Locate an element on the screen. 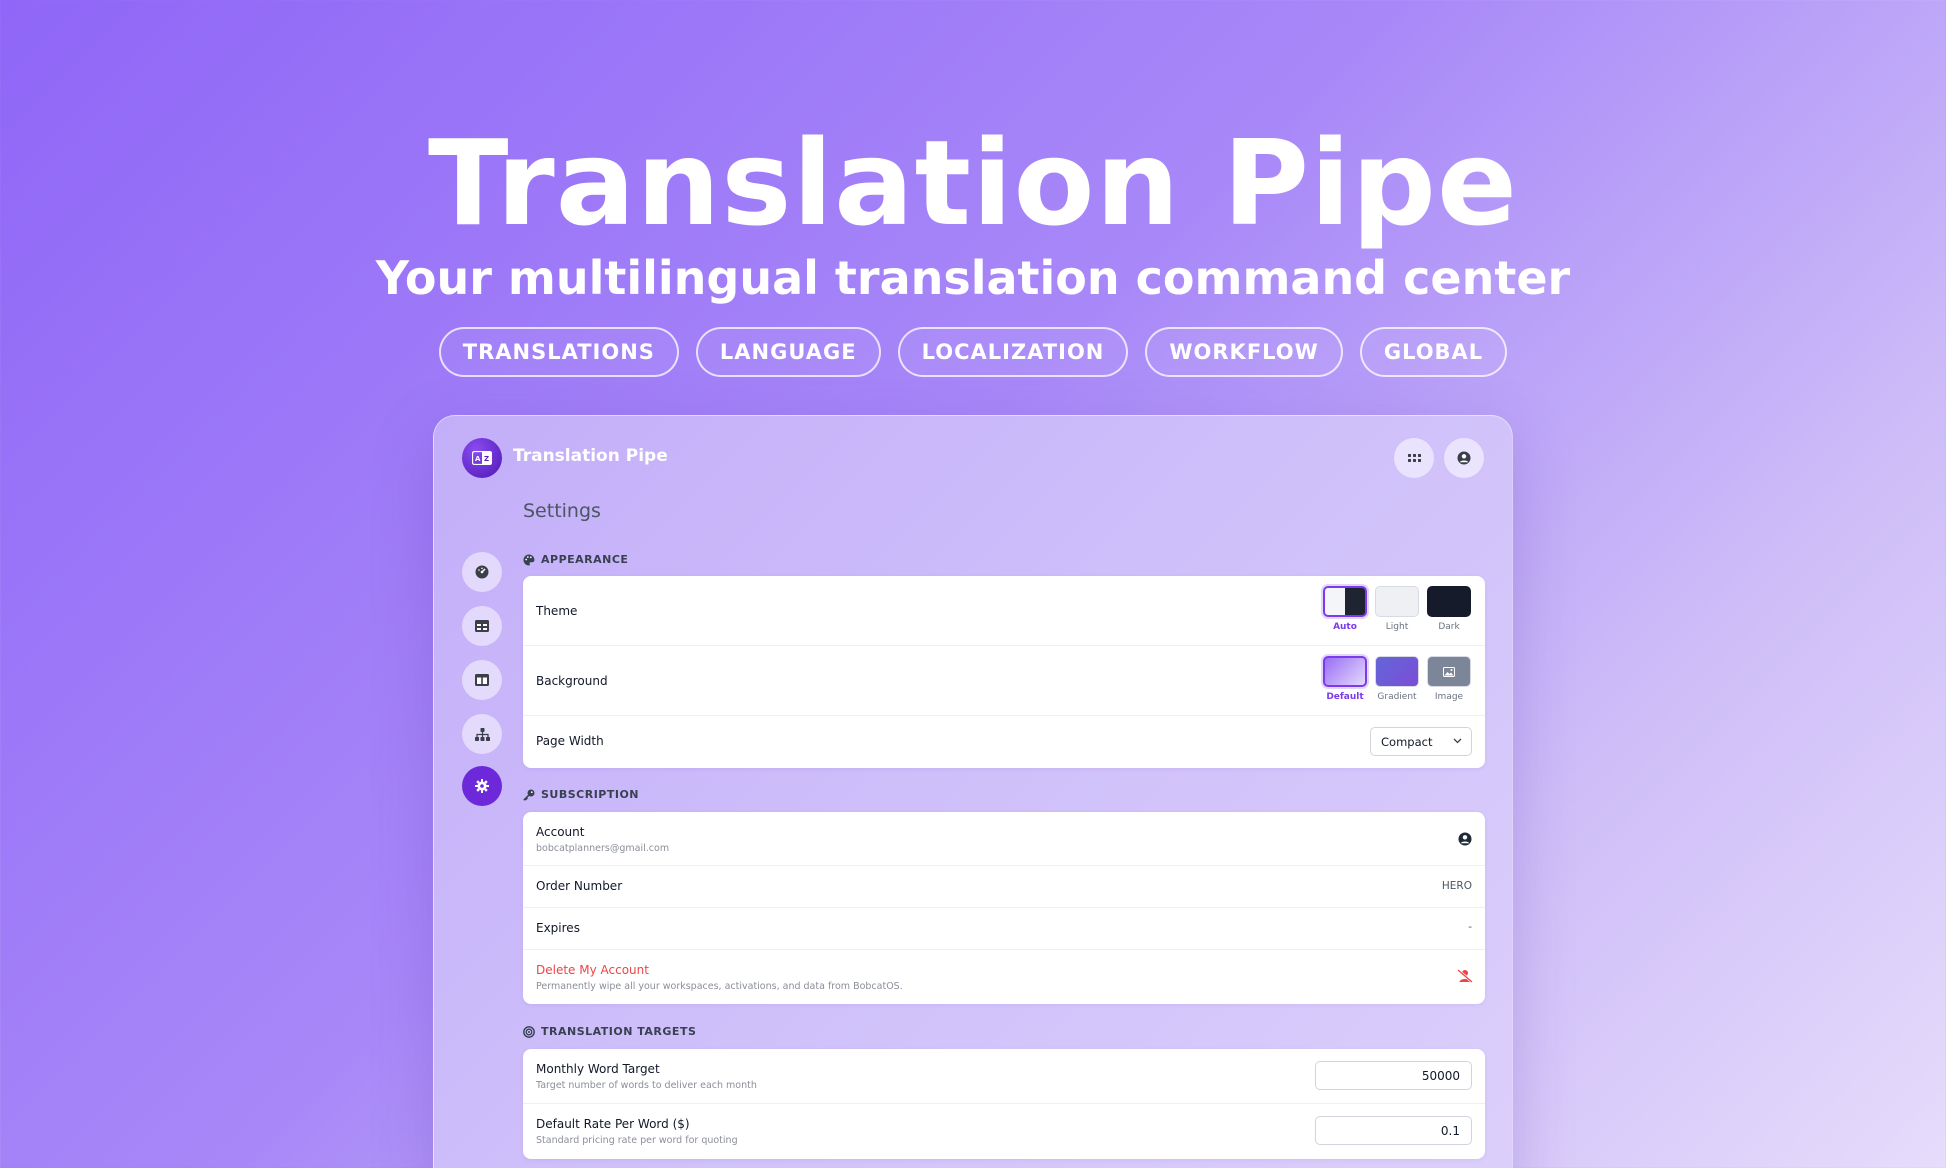  background-swatch-gradient is located at coordinates (1397, 671).